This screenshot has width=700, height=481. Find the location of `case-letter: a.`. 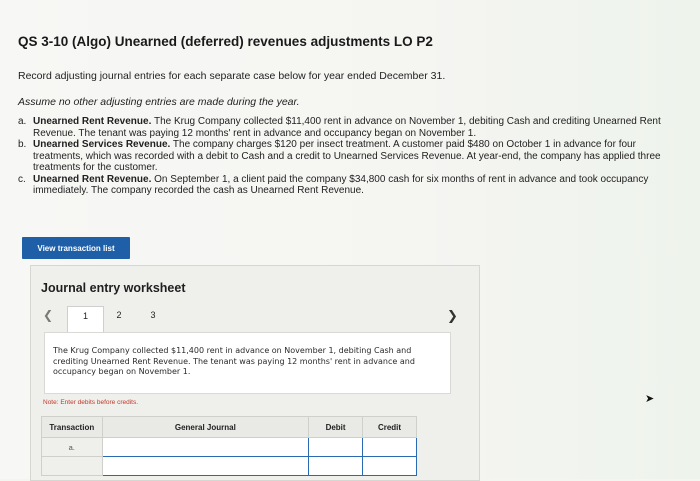

case-letter: a. is located at coordinates (22, 121).